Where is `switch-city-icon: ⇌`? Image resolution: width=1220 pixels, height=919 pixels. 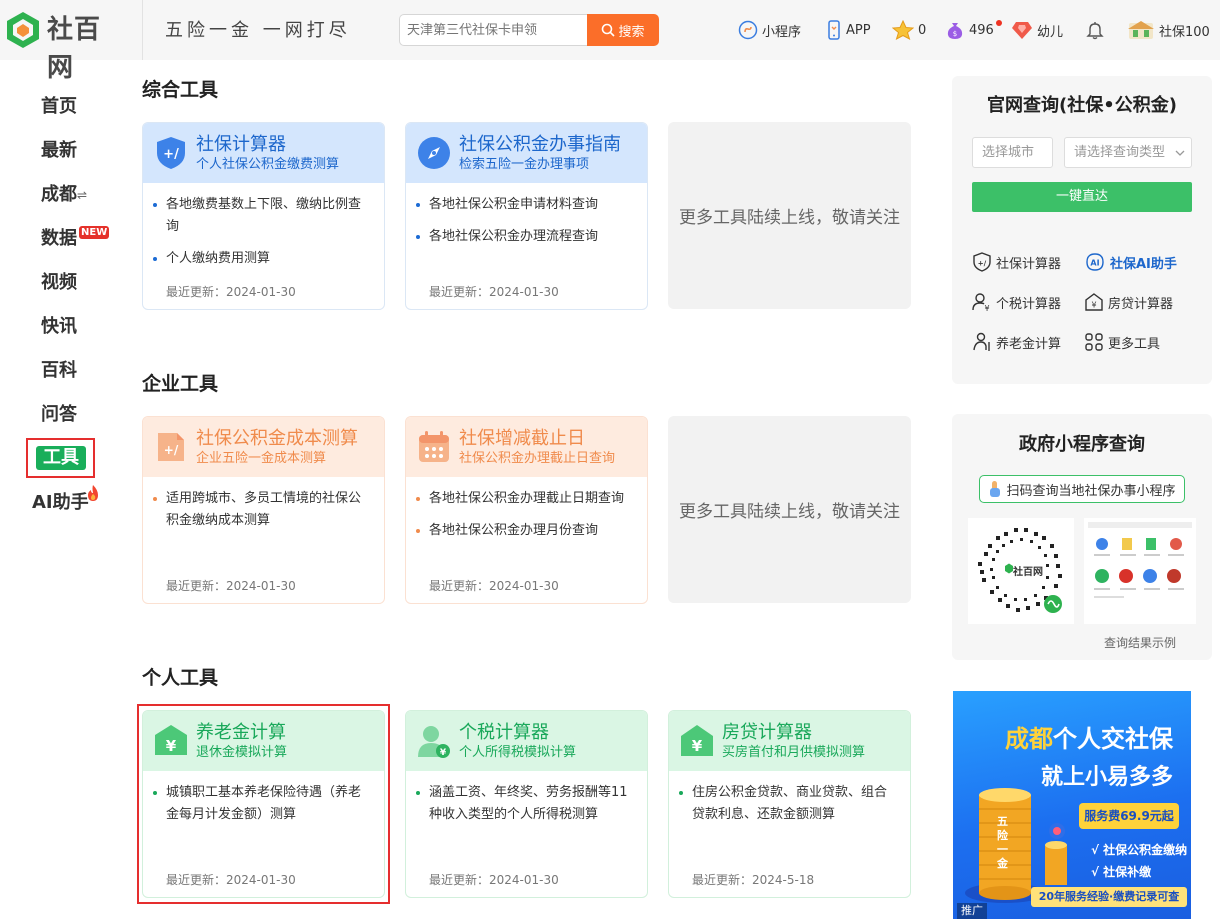
switch-city-icon: ⇌ is located at coordinates (82, 195).